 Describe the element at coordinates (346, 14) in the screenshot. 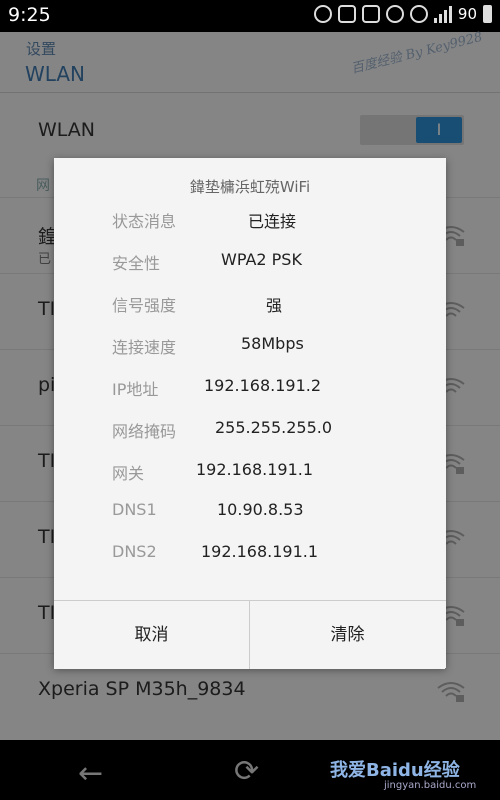

I see `apps-notification-icon` at that location.